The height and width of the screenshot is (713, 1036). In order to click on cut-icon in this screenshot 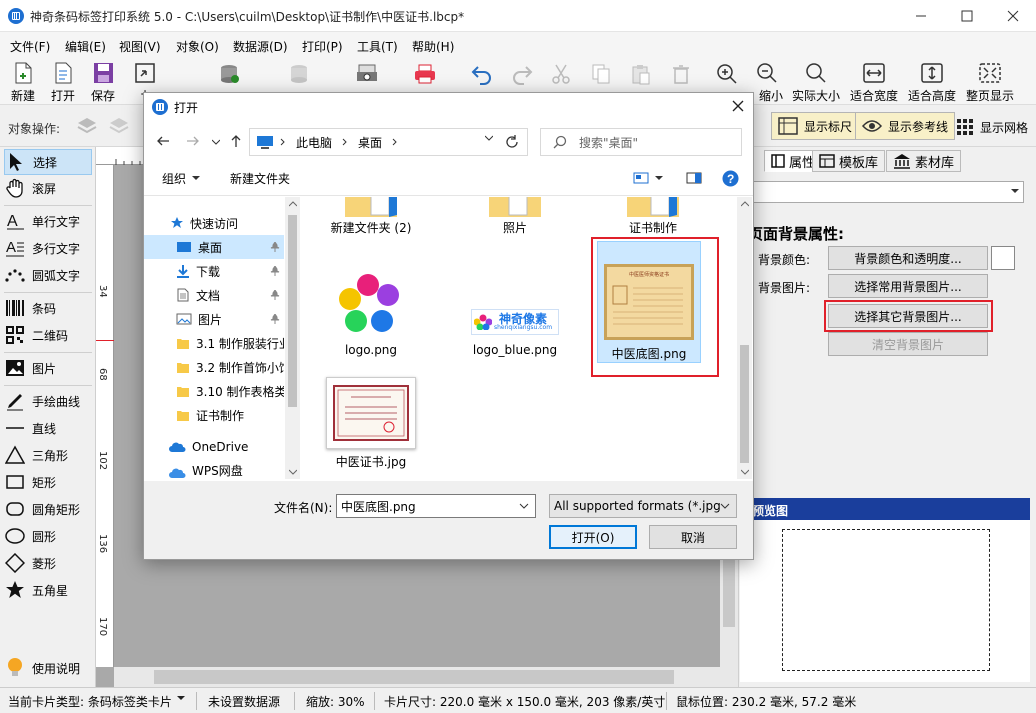, I will do `click(561, 74)`.